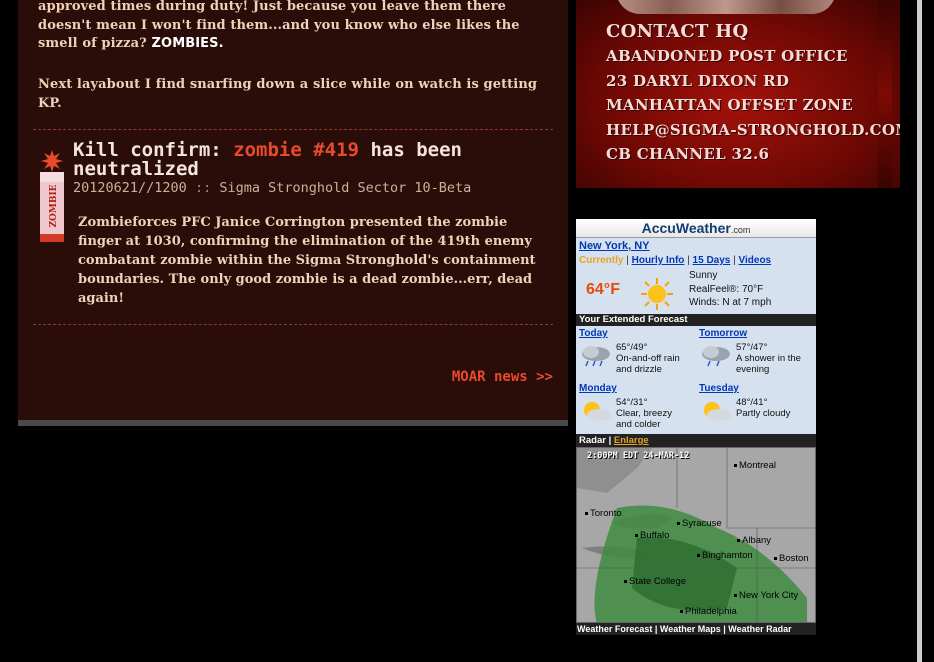  What do you see at coordinates (696, 228) in the screenshot?
I see `weather-brand: AccuWeather.com` at bounding box center [696, 228].